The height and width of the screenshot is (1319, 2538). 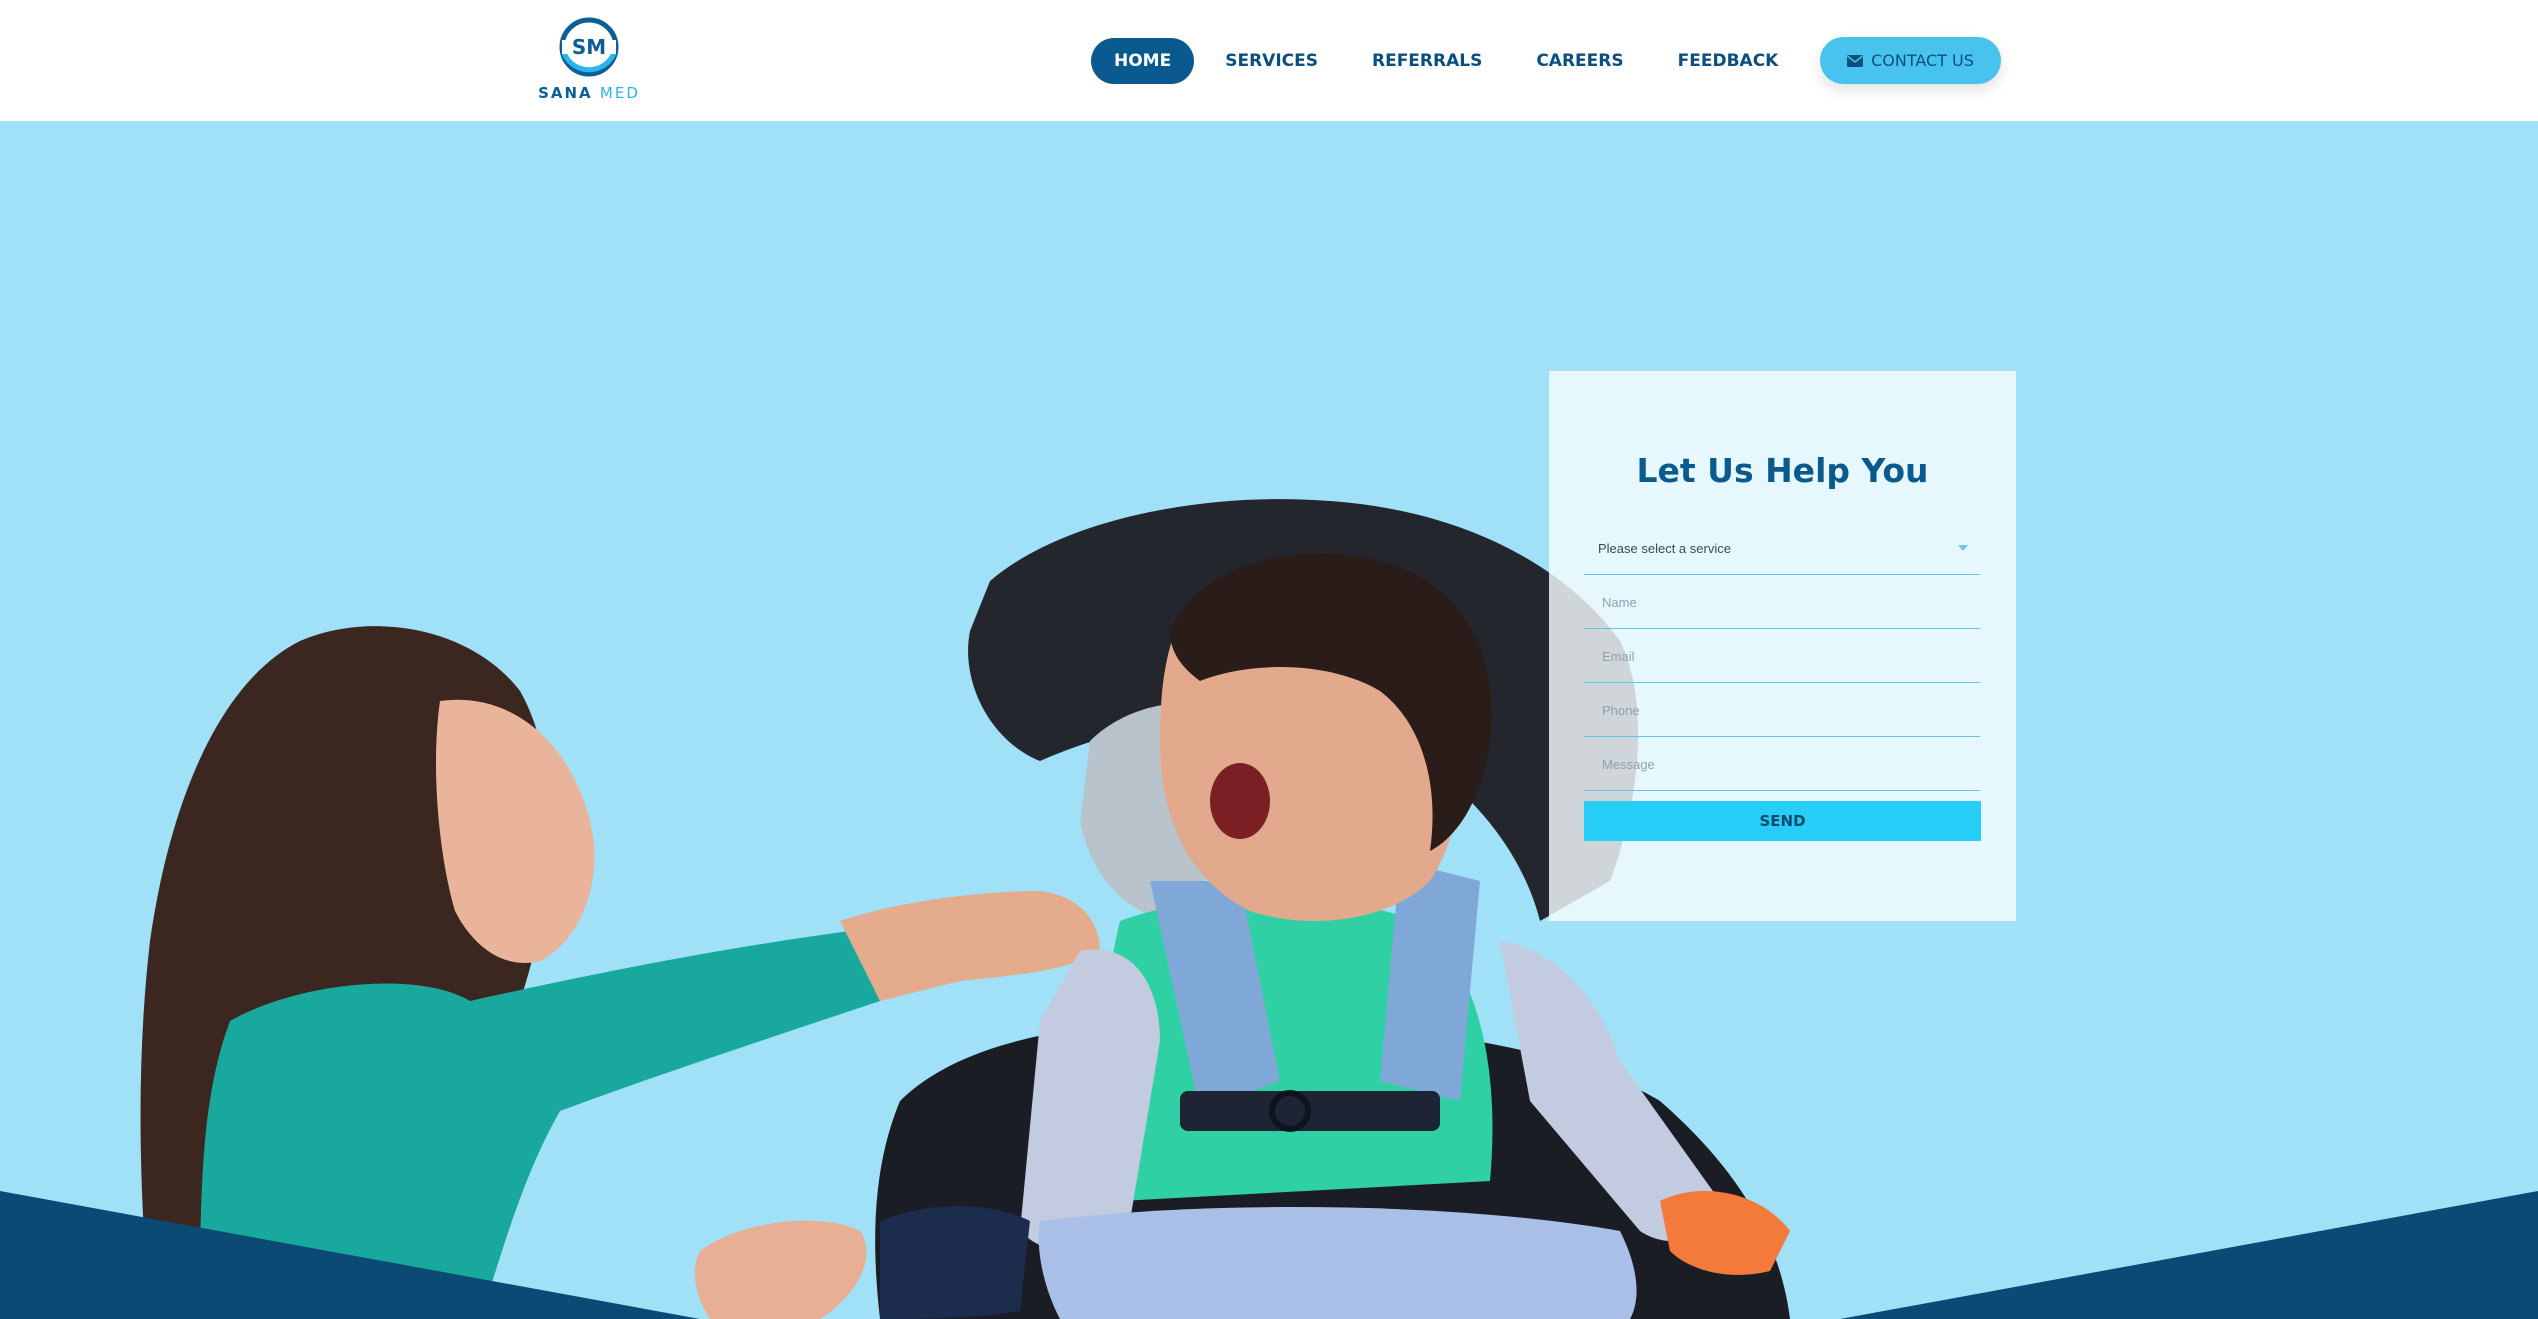 What do you see at coordinates (1143, 61) in the screenshot?
I see `nav-item-home: HOME` at bounding box center [1143, 61].